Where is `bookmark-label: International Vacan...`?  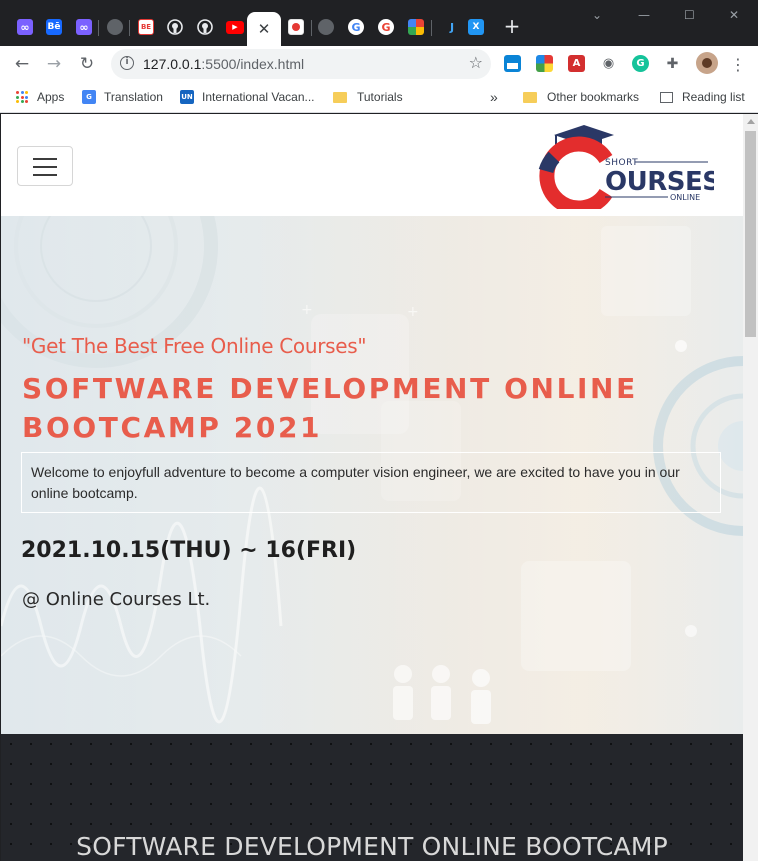
bookmark-label: International Vacan... is located at coordinates (258, 97).